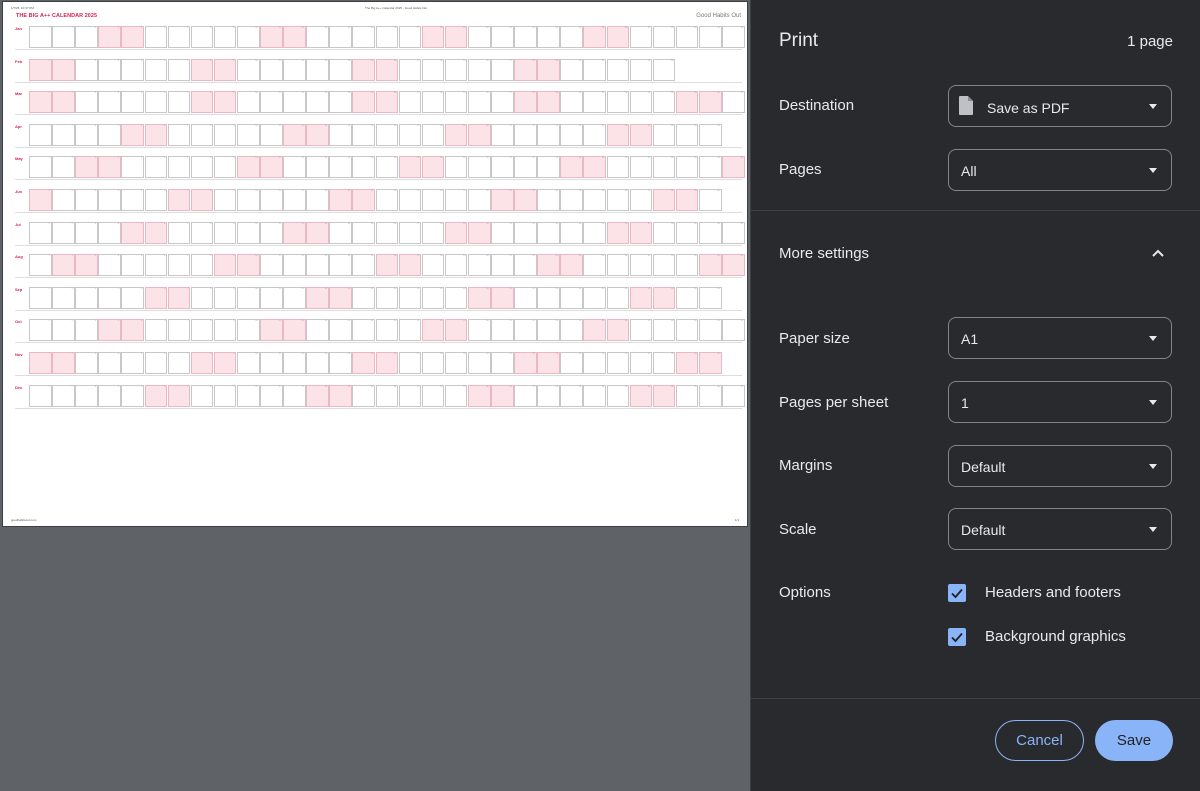  I want to click on paper-size-select: A1, so click(1060, 338).